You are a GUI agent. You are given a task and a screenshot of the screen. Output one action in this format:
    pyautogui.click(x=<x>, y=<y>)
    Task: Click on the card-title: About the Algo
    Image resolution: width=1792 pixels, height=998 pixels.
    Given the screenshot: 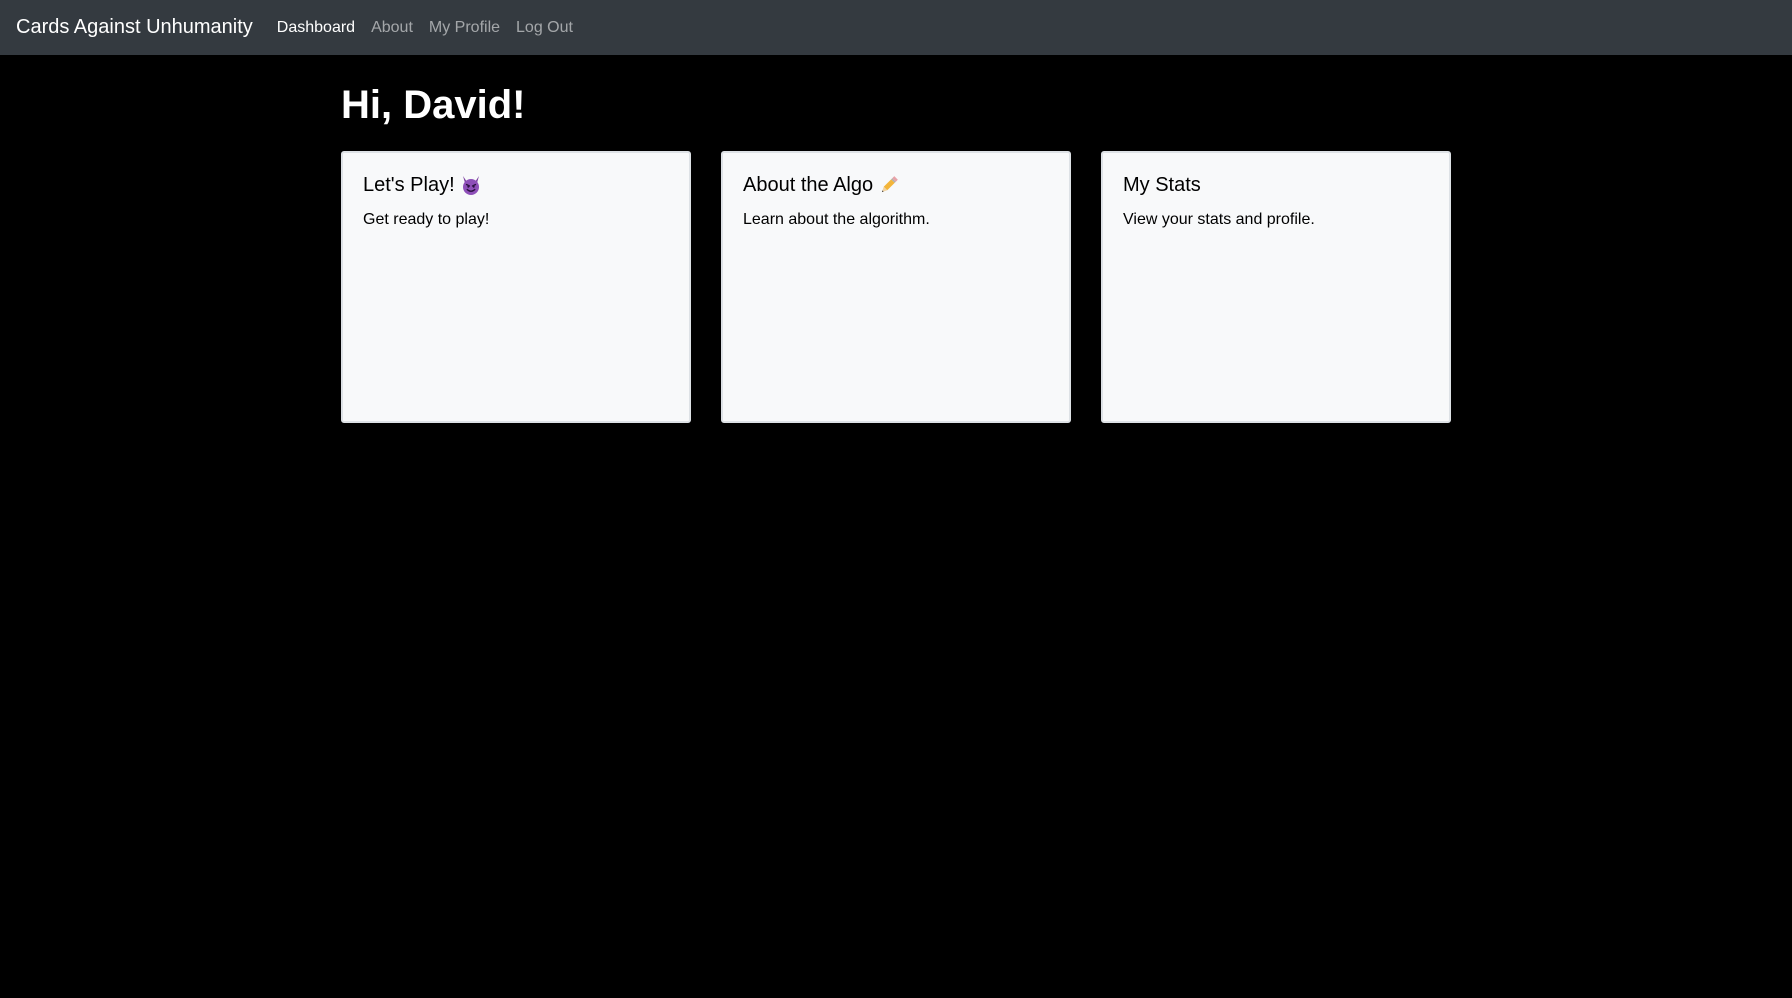 What is the action you would take?
    pyautogui.click(x=808, y=185)
    